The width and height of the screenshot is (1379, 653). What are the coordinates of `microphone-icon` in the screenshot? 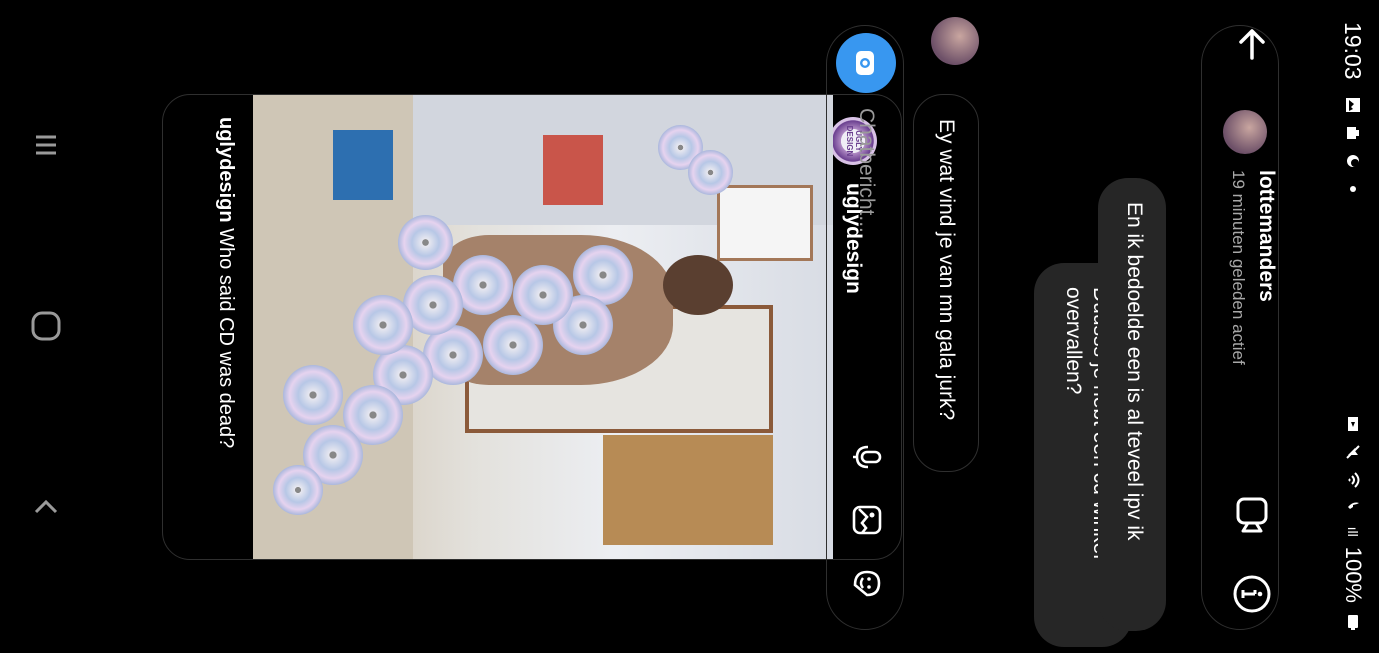 It's located at (867, 457).